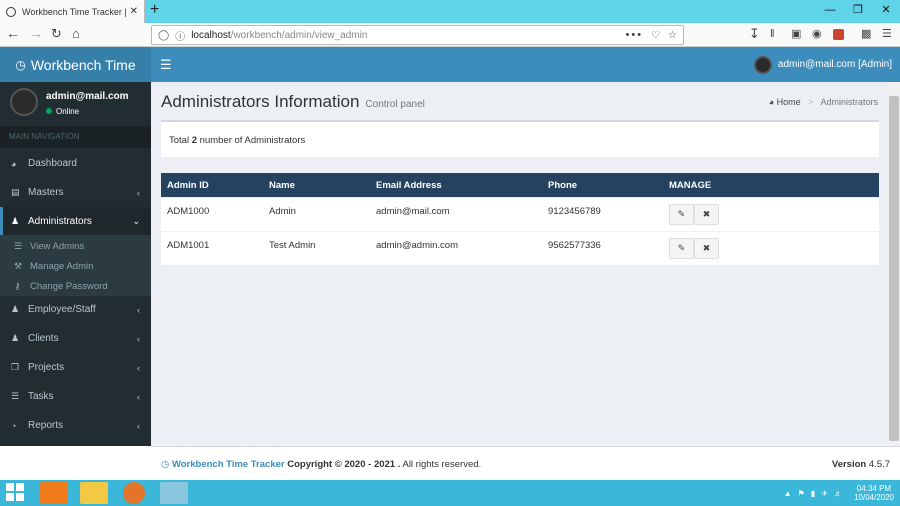  Describe the element at coordinates (796, 34) in the screenshot. I see `reader-icon: ▣` at that location.